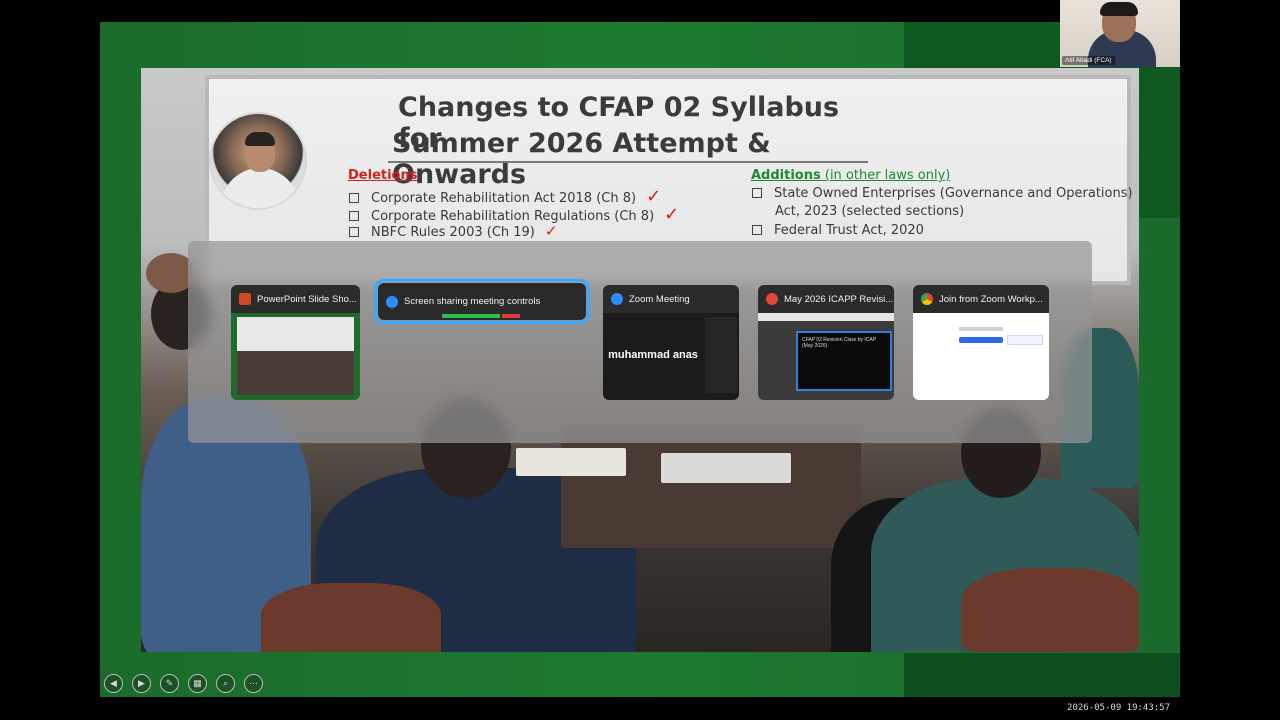  I want to click on presenter-shirt, so click(260, 188).